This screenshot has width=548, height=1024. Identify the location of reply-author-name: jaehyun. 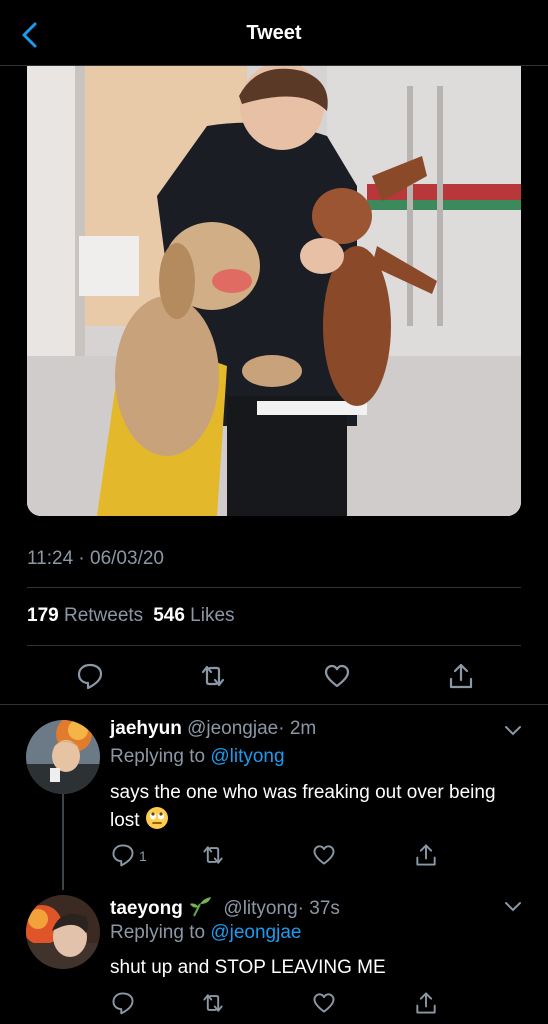
(146, 728).